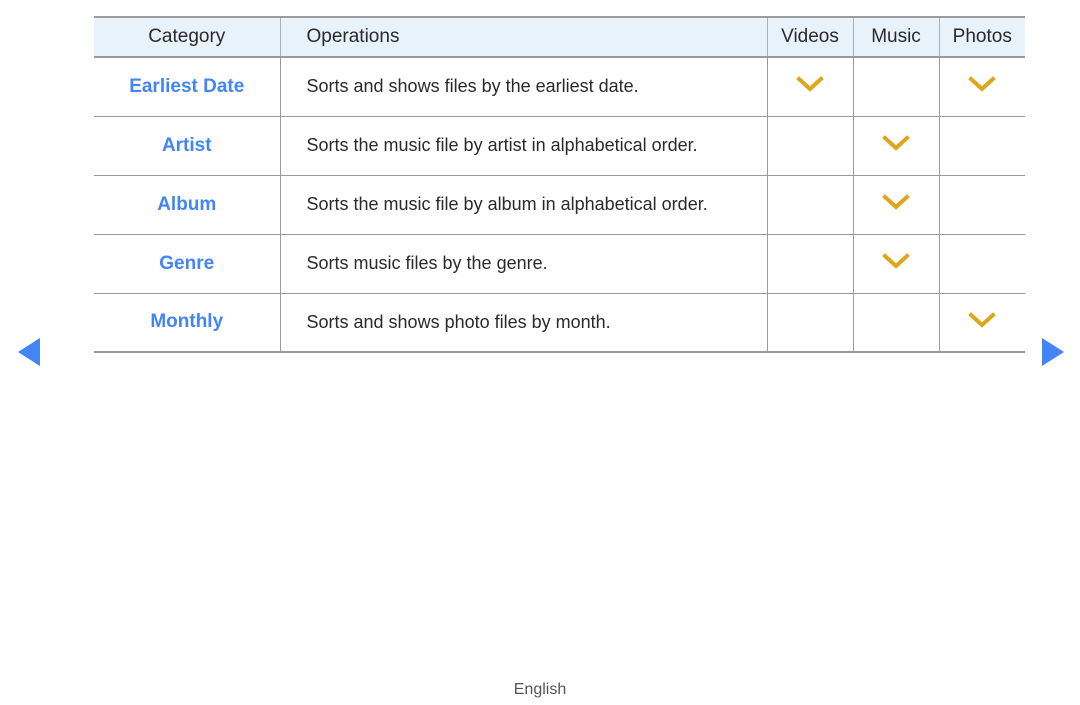 Image resolution: width=1080 pixels, height=705 pixels. I want to click on category-label: Album, so click(186, 204).